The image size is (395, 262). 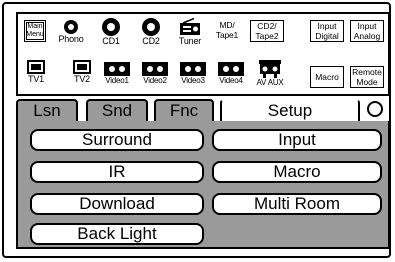 I want to click on input-analog-button: Input Analog, so click(x=367, y=31).